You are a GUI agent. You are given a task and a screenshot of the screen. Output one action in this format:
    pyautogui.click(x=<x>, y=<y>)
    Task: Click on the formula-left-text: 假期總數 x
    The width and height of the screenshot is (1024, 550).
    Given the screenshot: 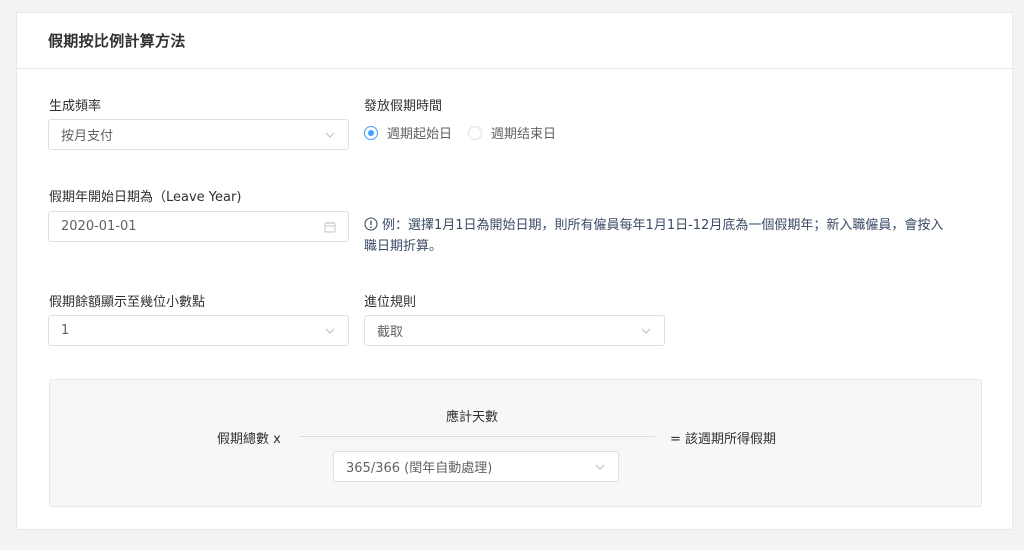 What is the action you would take?
    pyautogui.click(x=249, y=439)
    